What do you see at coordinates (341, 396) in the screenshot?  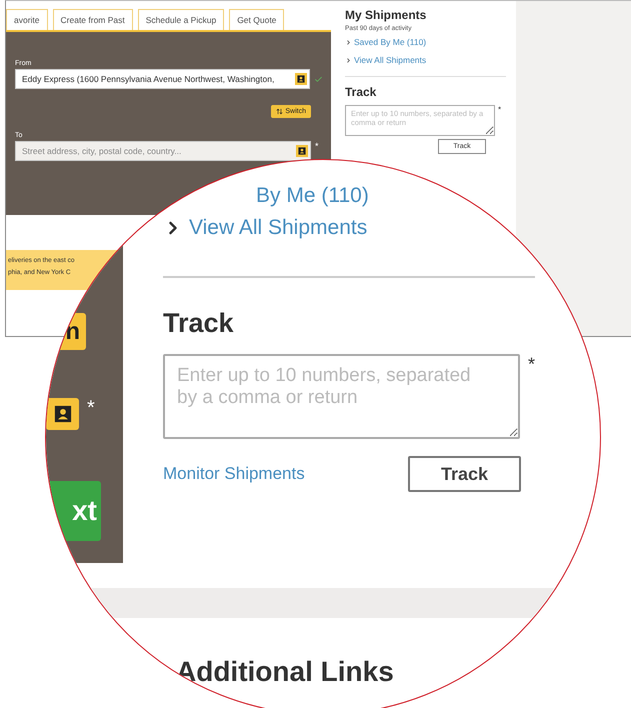 I see `tracking-input: Enter up to 10 numbers, separated by a comma or return` at bounding box center [341, 396].